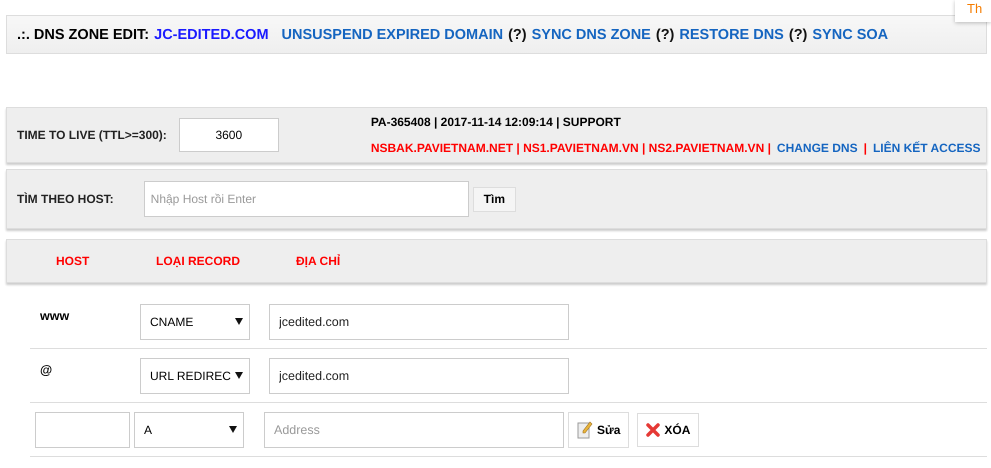 Image resolution: width=991 pixels, height=468 pixels. I want to click on header-link: LIÊN KẾT ACCESS, so click(926, 148).